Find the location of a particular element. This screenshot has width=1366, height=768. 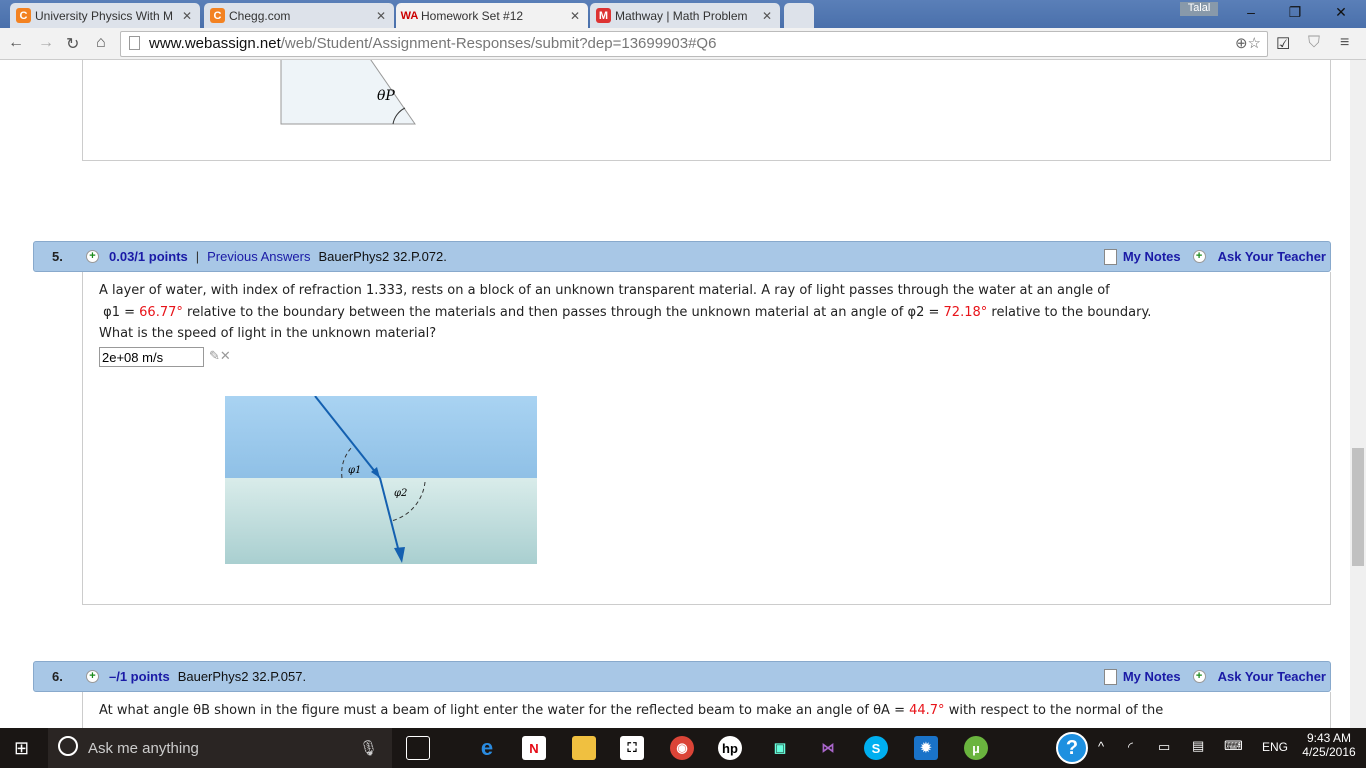

reload-button: ↻ is located at coordinates (72, 44).